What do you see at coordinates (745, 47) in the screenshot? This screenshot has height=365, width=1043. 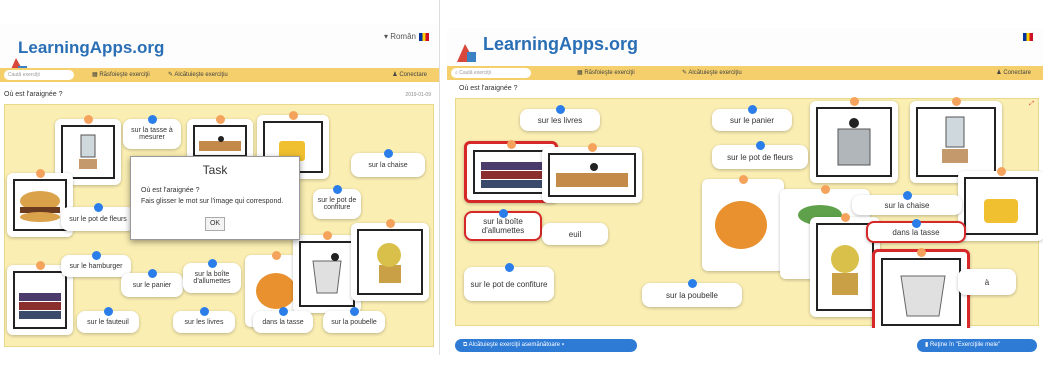 I see `header: LearningApps.org` at bounding box center [745, 47].